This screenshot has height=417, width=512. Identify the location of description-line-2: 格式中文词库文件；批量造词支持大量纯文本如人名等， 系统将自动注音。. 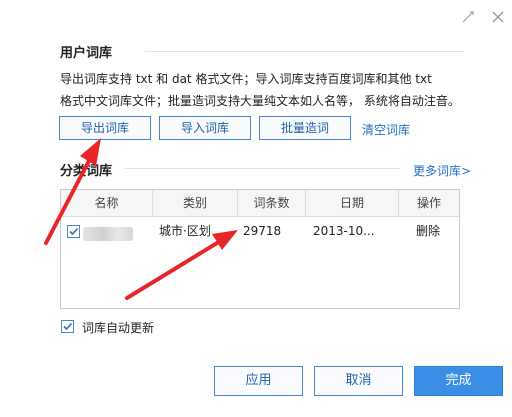
(260, 101).